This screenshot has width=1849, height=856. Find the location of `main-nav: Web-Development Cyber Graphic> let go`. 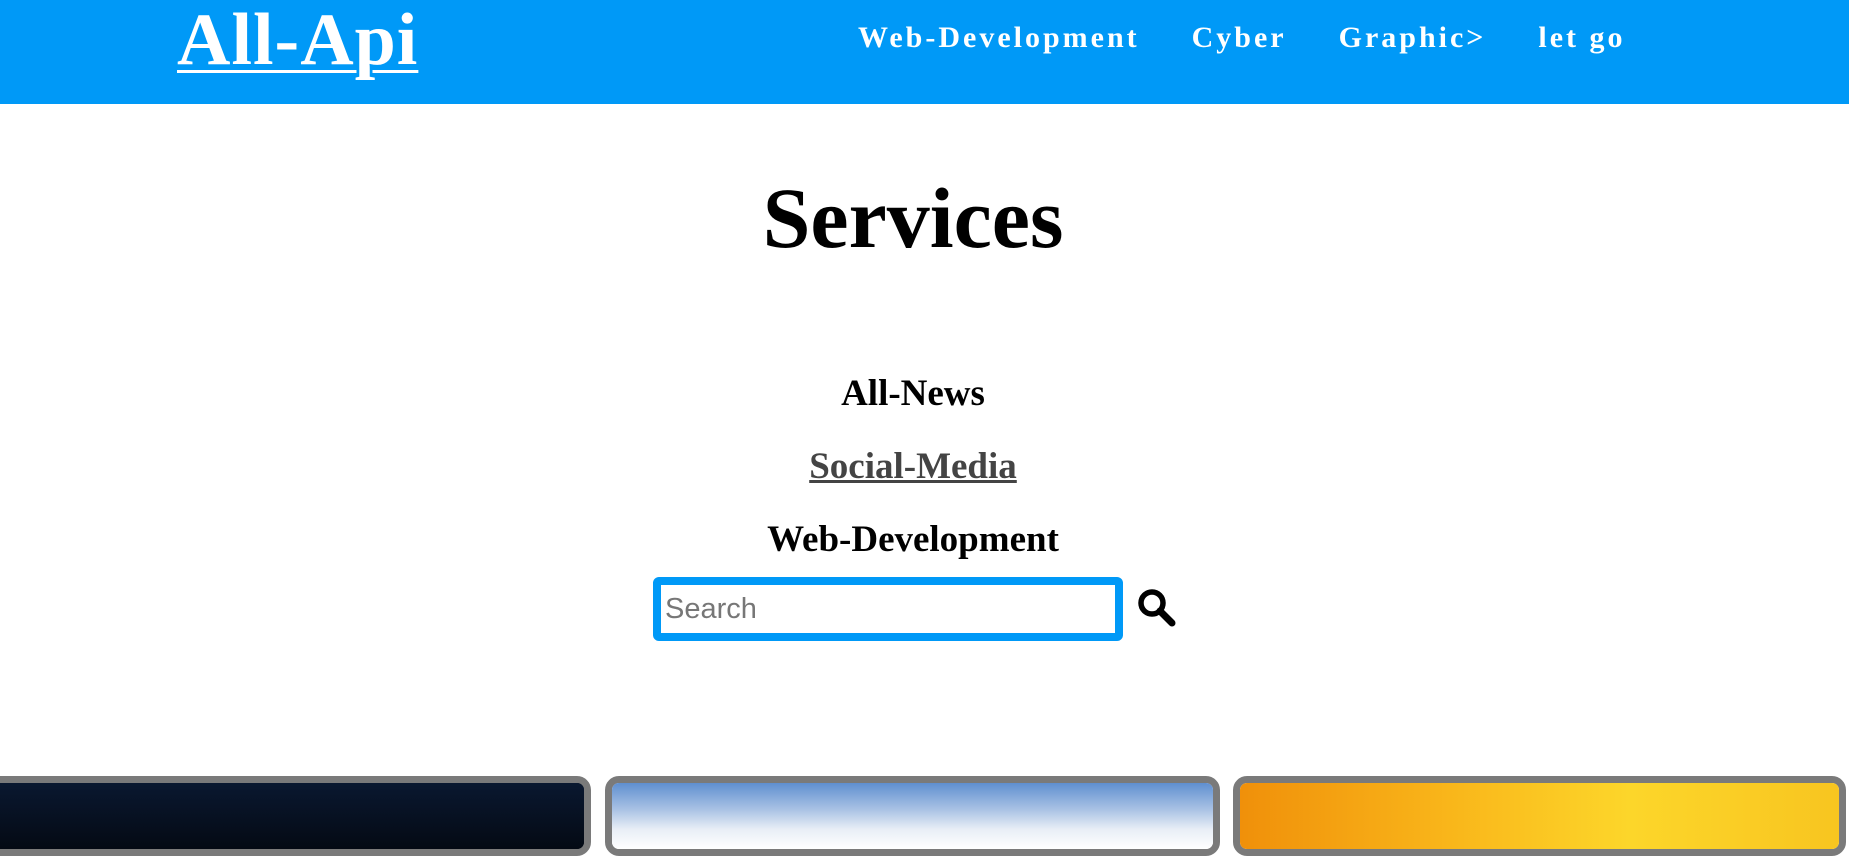

main-nav: Web-Development Cyber Graphic> let go is located at coordinates (1242, 38).